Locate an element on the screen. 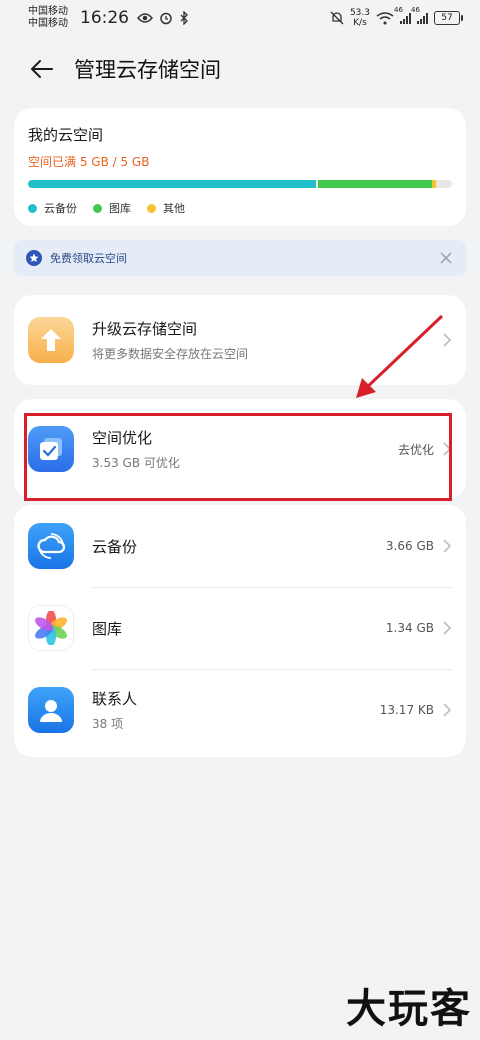  carrier-info: 中国移动 中国移动 is located at coordinates (48, 18).